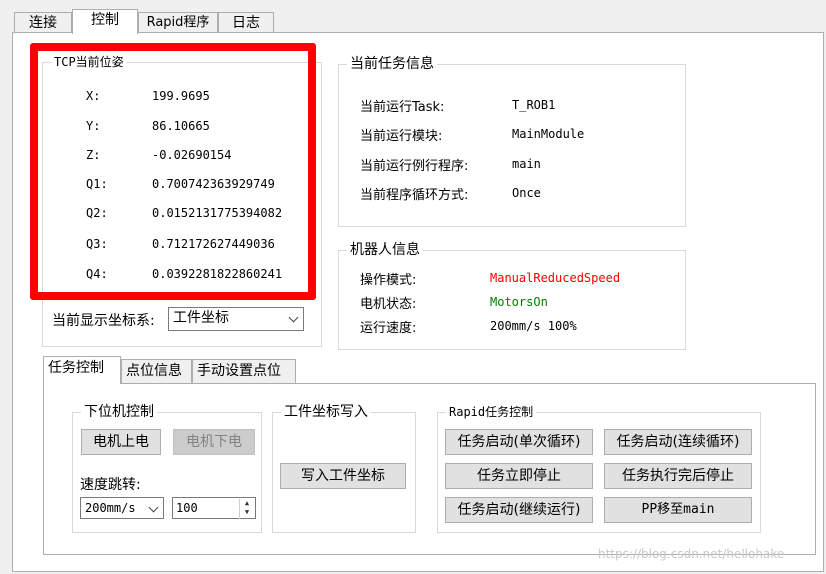  What do you see at coordinates (526, 164) in the screenshot?
I see `routine-value: main` at bounding box center [526, 164].